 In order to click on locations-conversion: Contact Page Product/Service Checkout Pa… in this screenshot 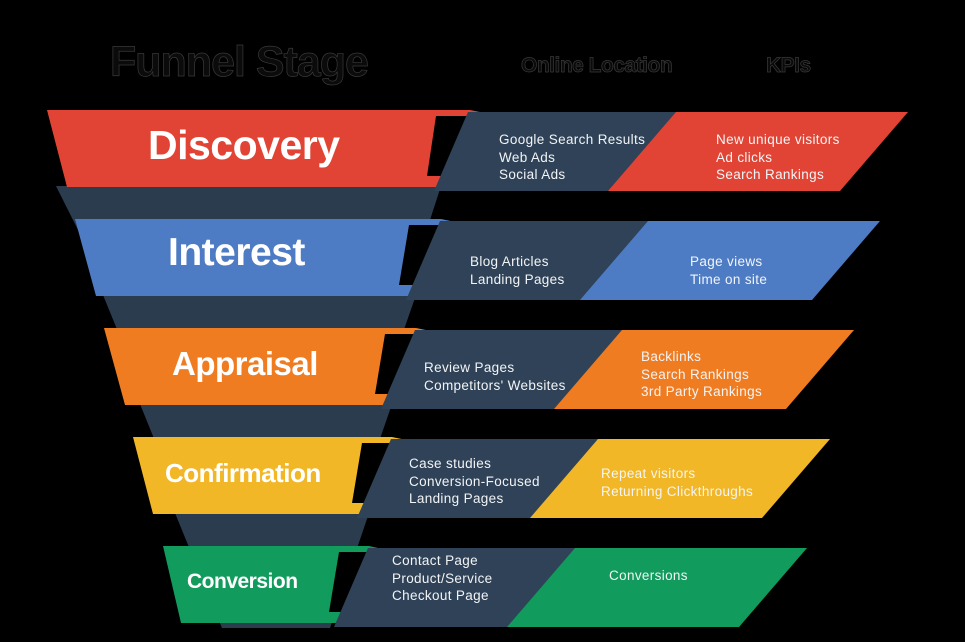, I will do `click(442, 578)`.